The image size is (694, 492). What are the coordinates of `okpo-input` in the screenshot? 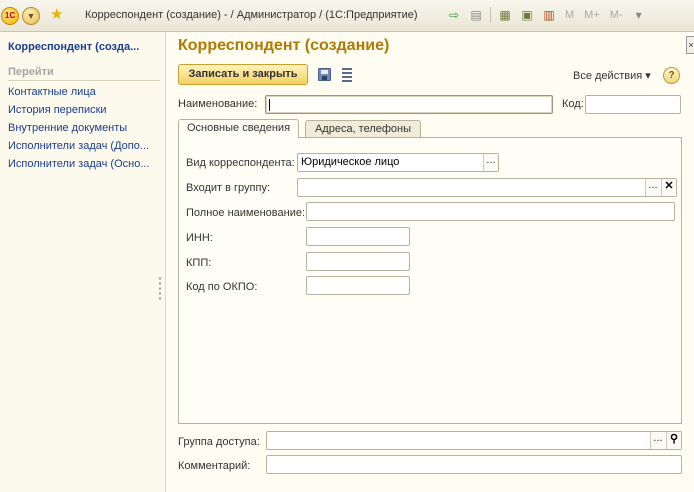 It's located at (358, 285).